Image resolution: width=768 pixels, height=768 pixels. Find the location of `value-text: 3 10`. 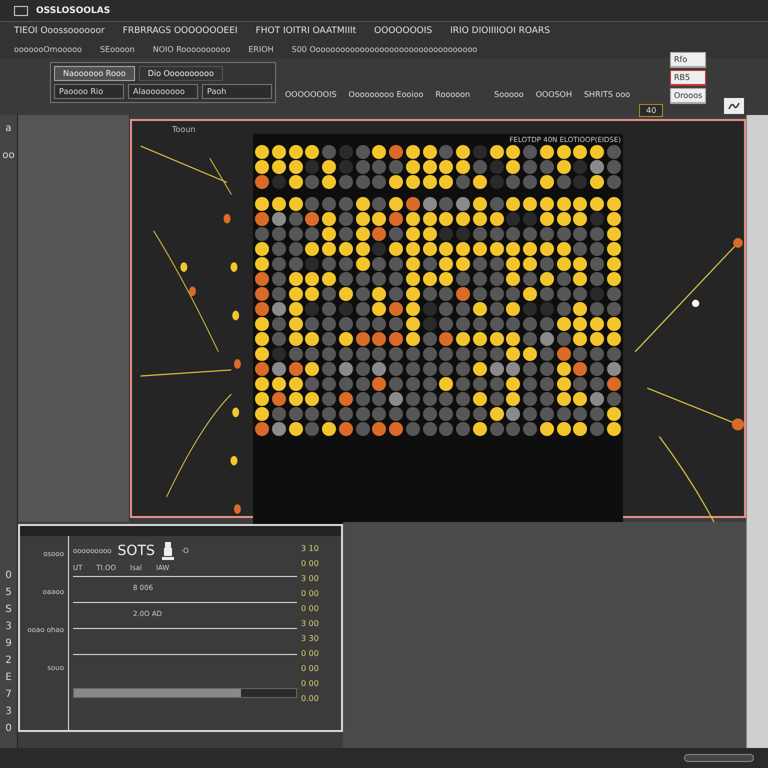

value-text: 3 10 is located at coordinates (310, 548).